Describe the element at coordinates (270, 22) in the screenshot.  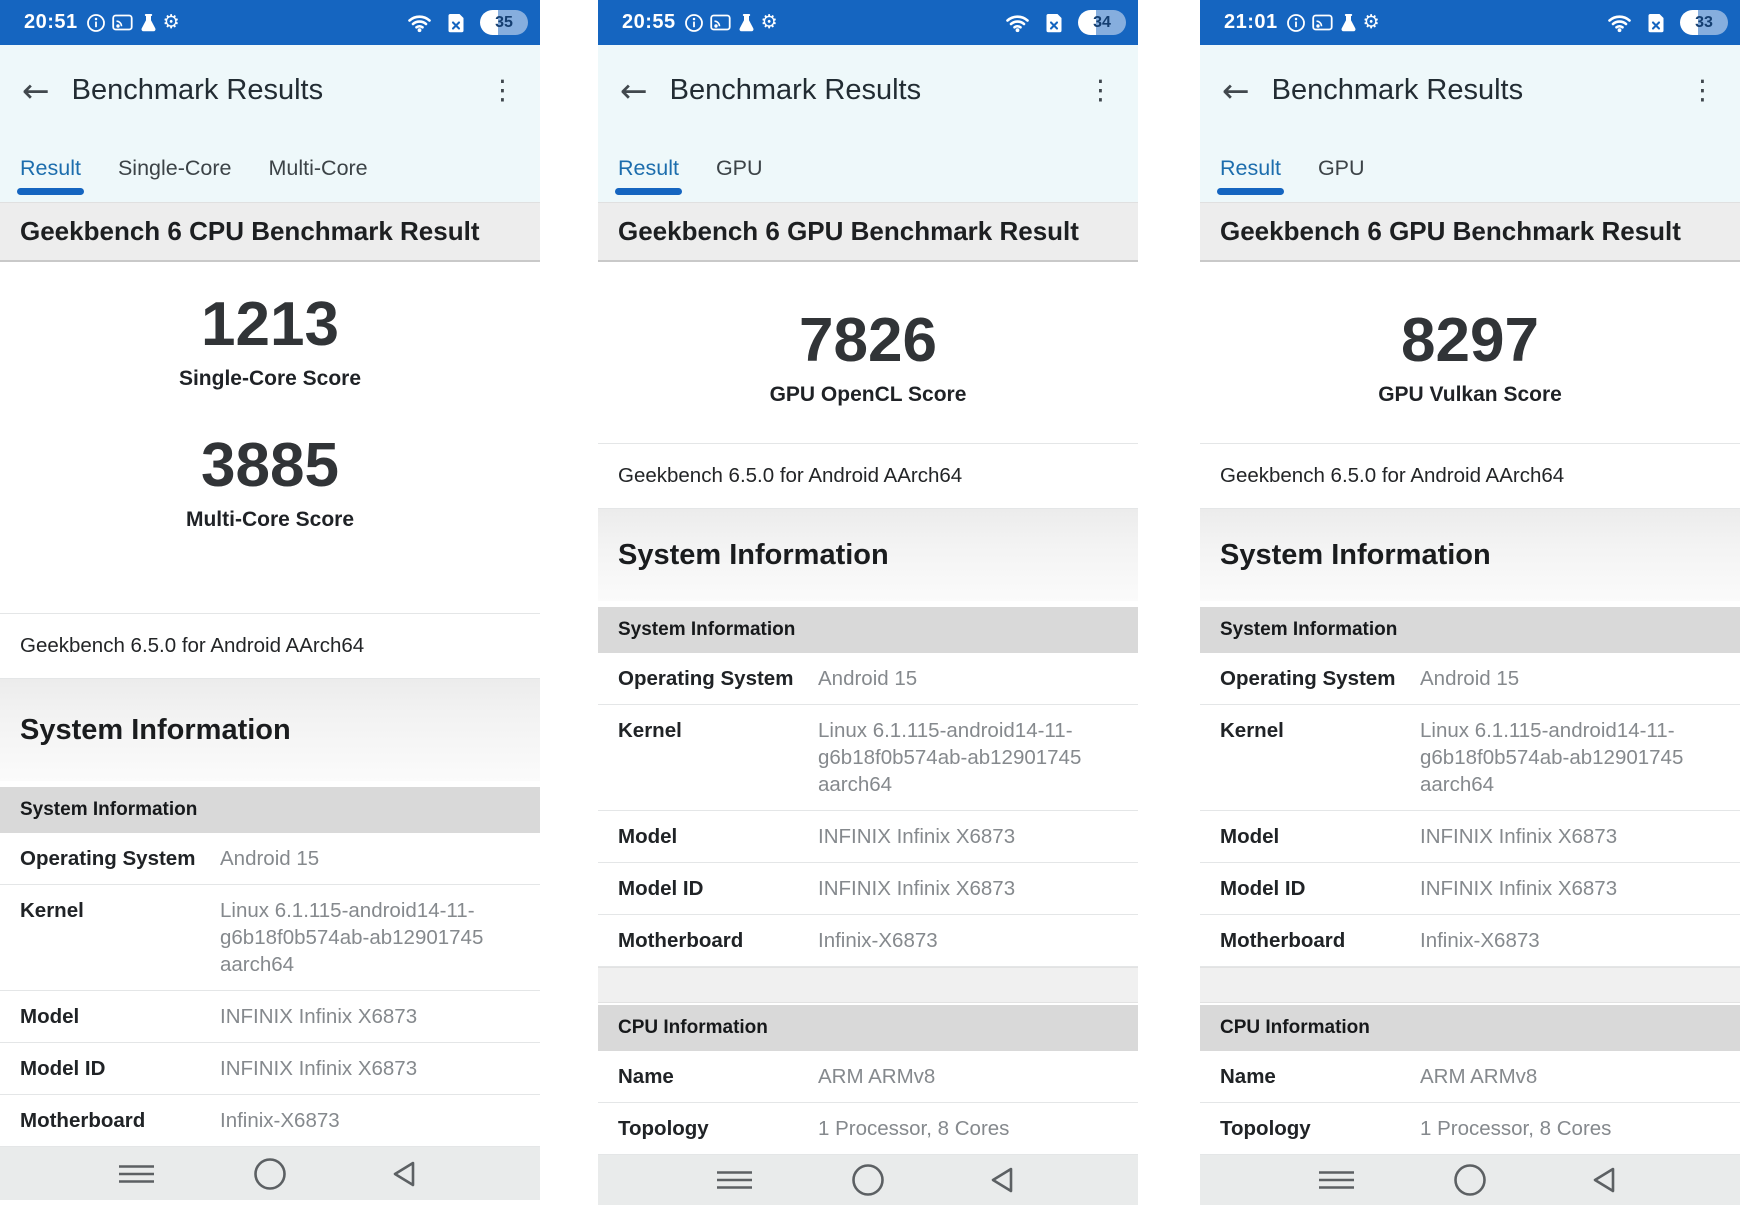
I see `status-bar: 20:51 ⚙ 35` at that location.